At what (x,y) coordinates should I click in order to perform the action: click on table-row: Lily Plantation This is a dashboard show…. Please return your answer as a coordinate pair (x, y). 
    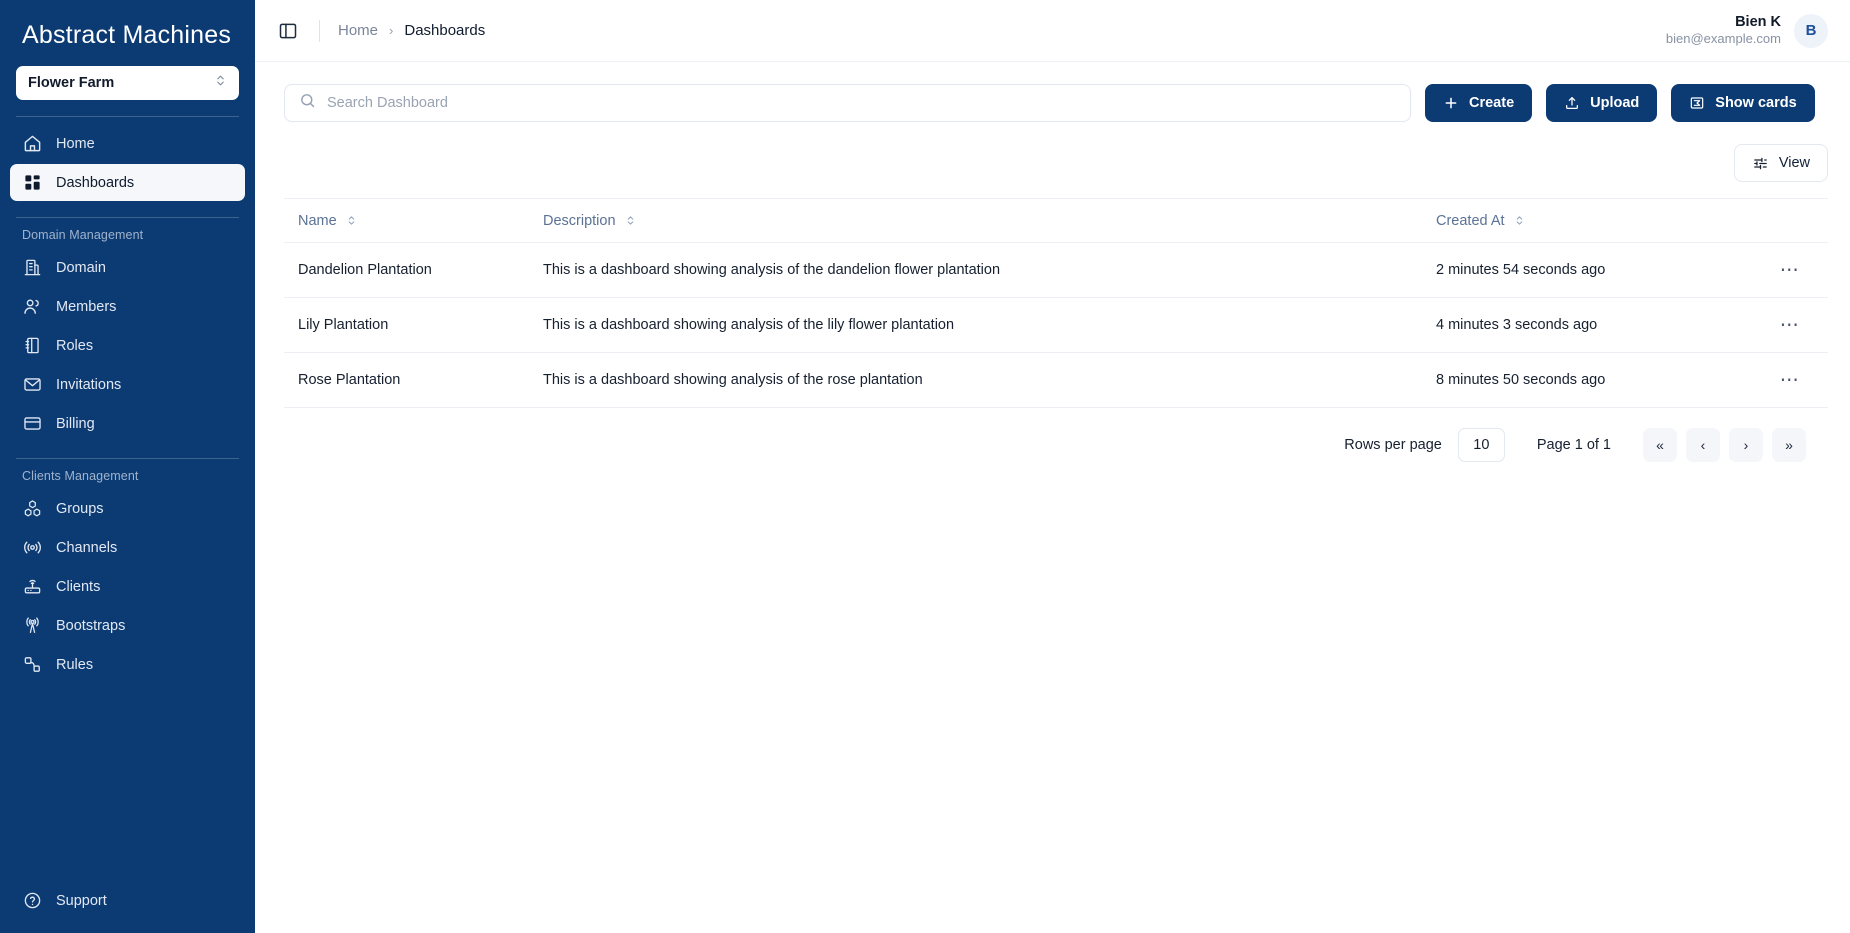
    Looking at the image, I should click on (1056, 325).